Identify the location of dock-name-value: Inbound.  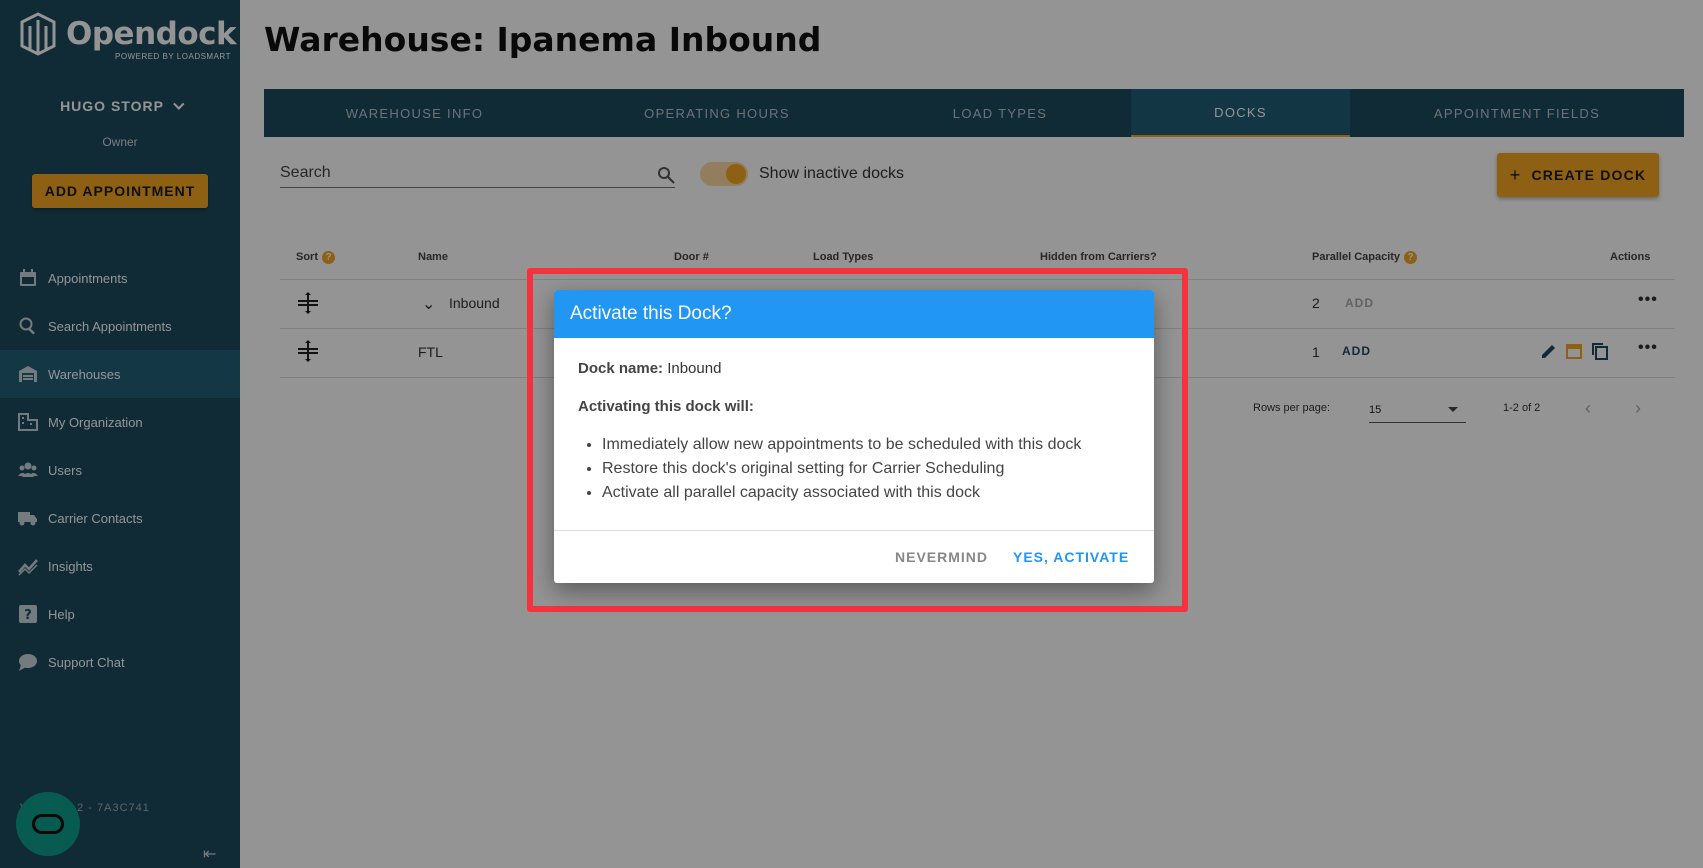
(694, 368).